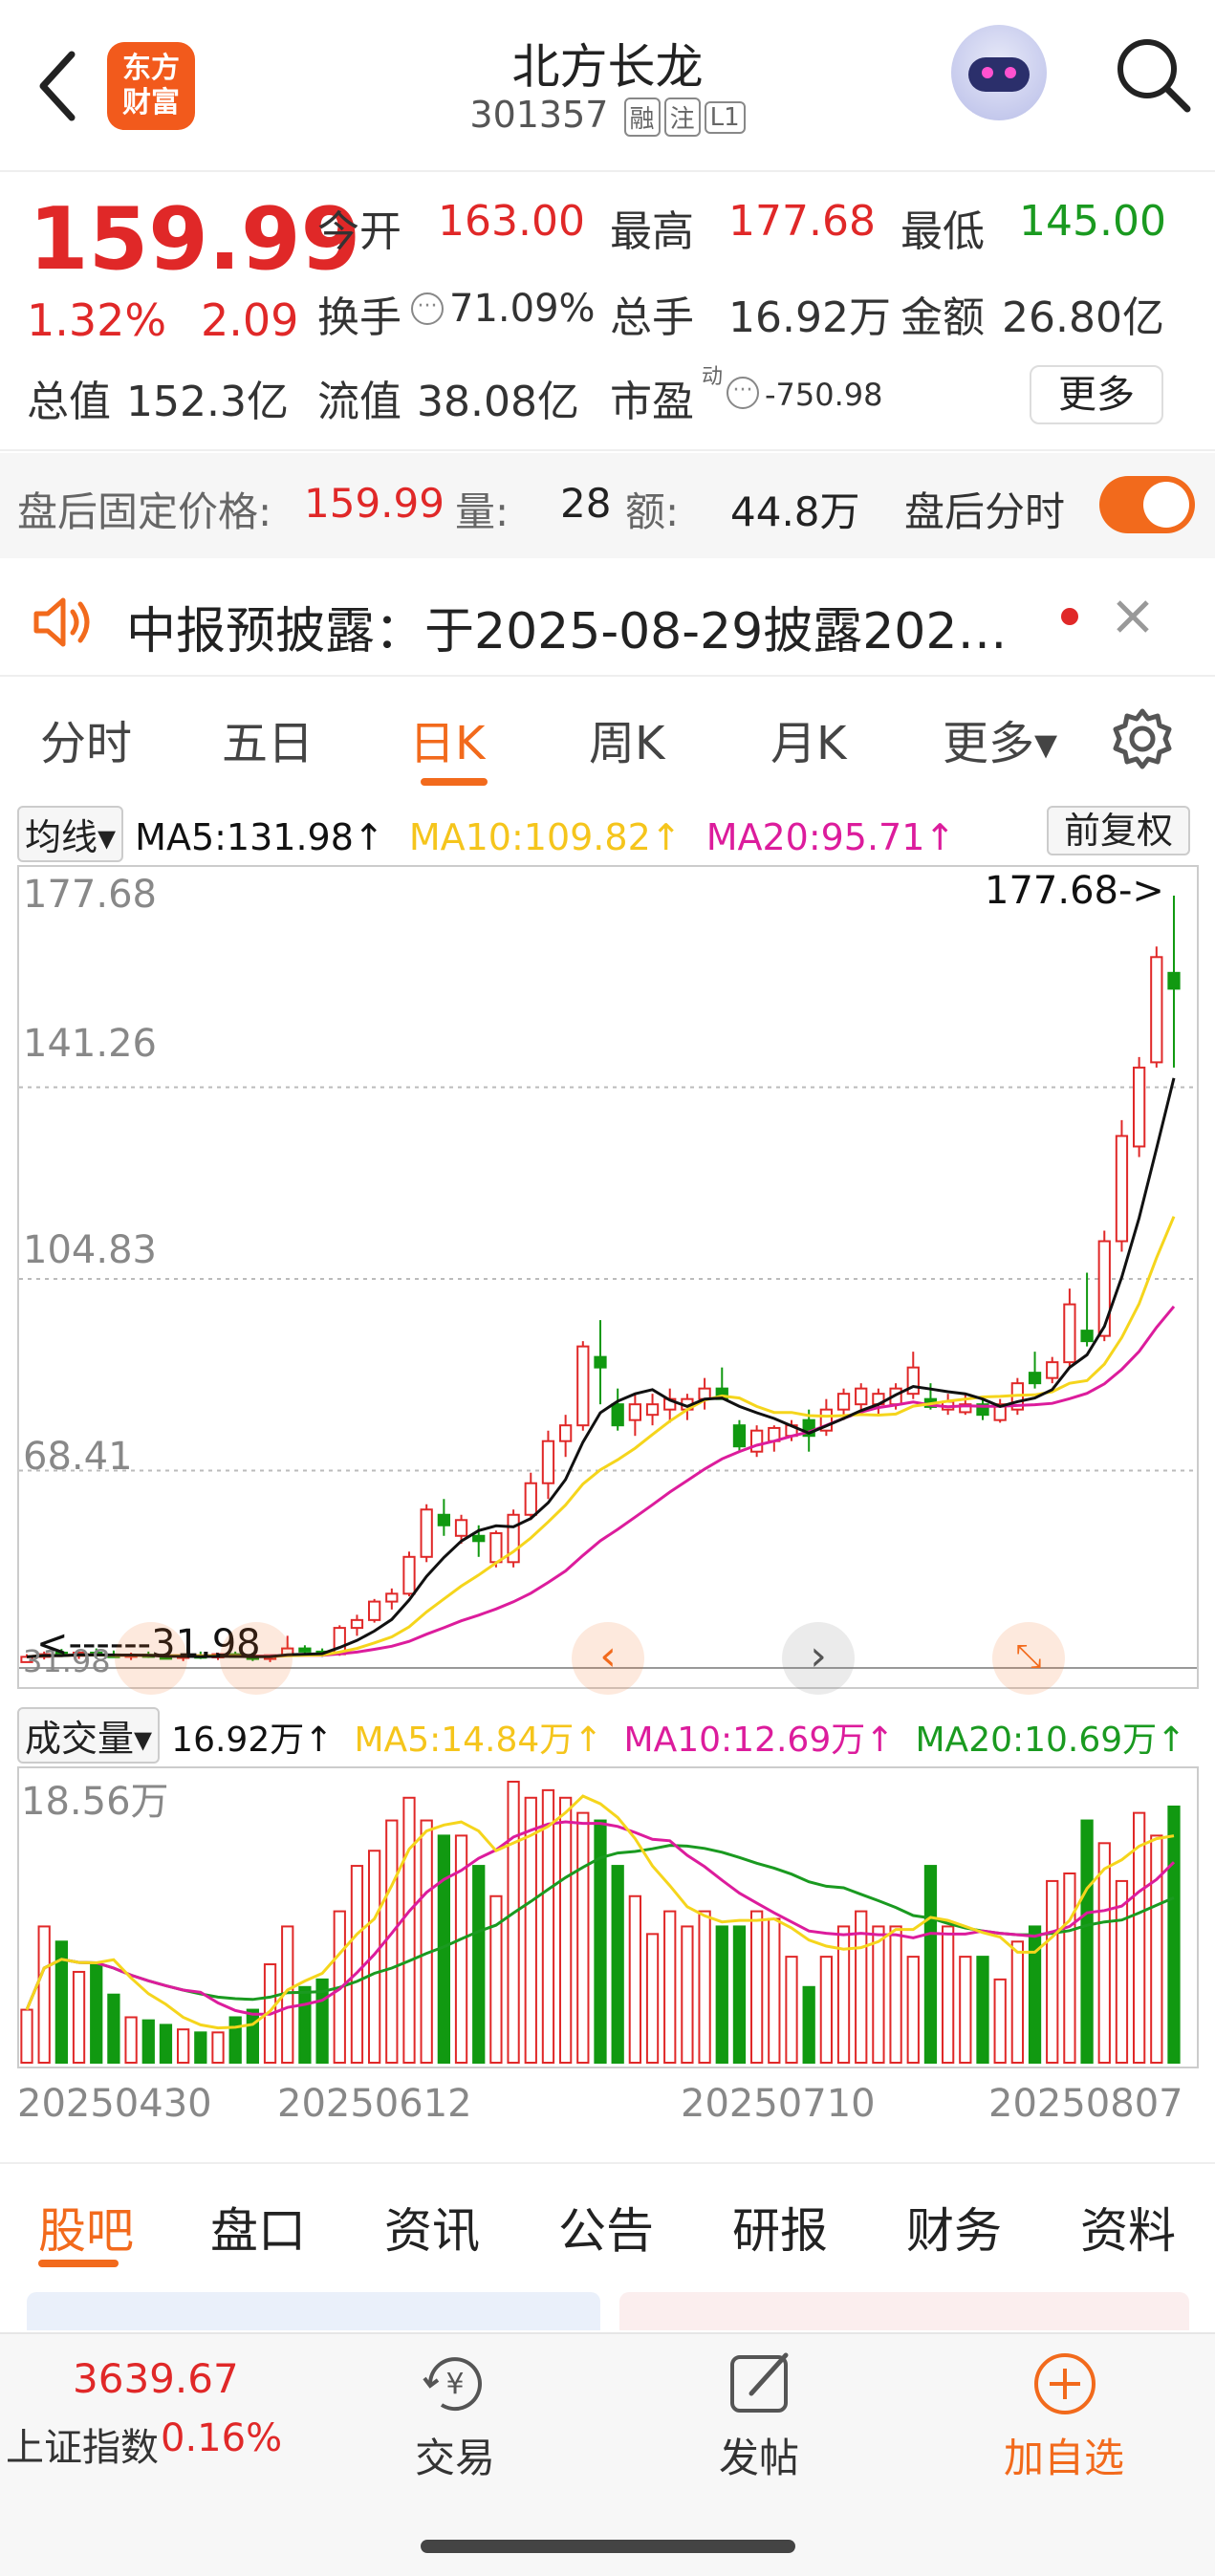  What do you see at coordinates (432, 2227) in the screenshot?
I see `tab-news: 资讯` at bounding box center [432, 2227].